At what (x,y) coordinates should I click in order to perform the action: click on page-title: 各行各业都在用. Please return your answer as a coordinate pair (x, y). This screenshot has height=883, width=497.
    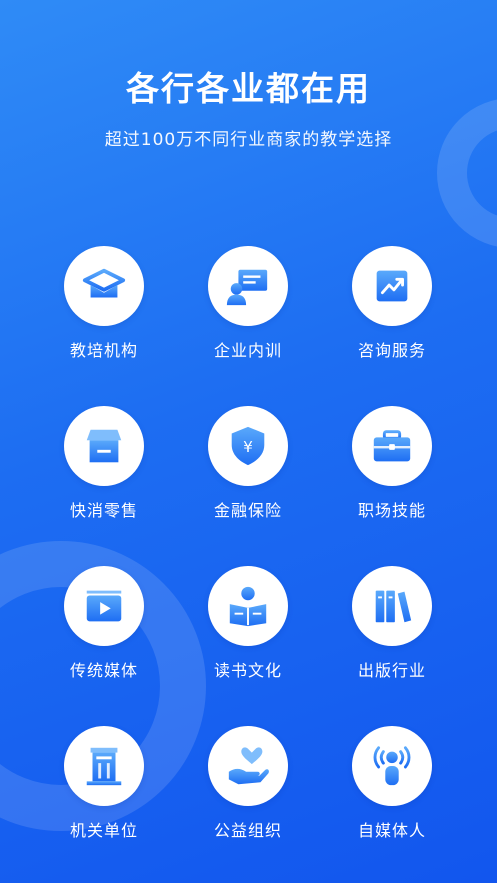
    Looking at the image, I should click on (248, 88).